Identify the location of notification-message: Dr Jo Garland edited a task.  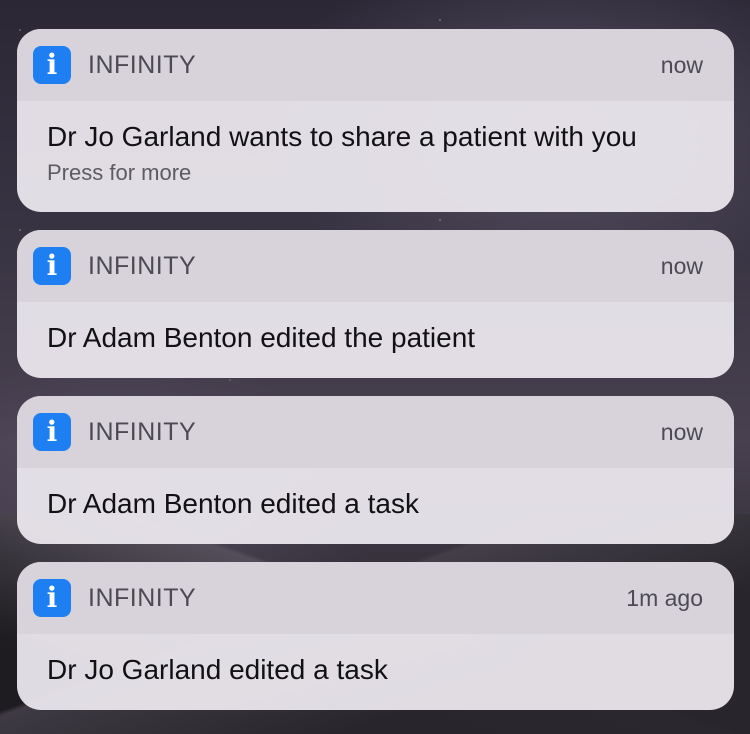
(217, 669).